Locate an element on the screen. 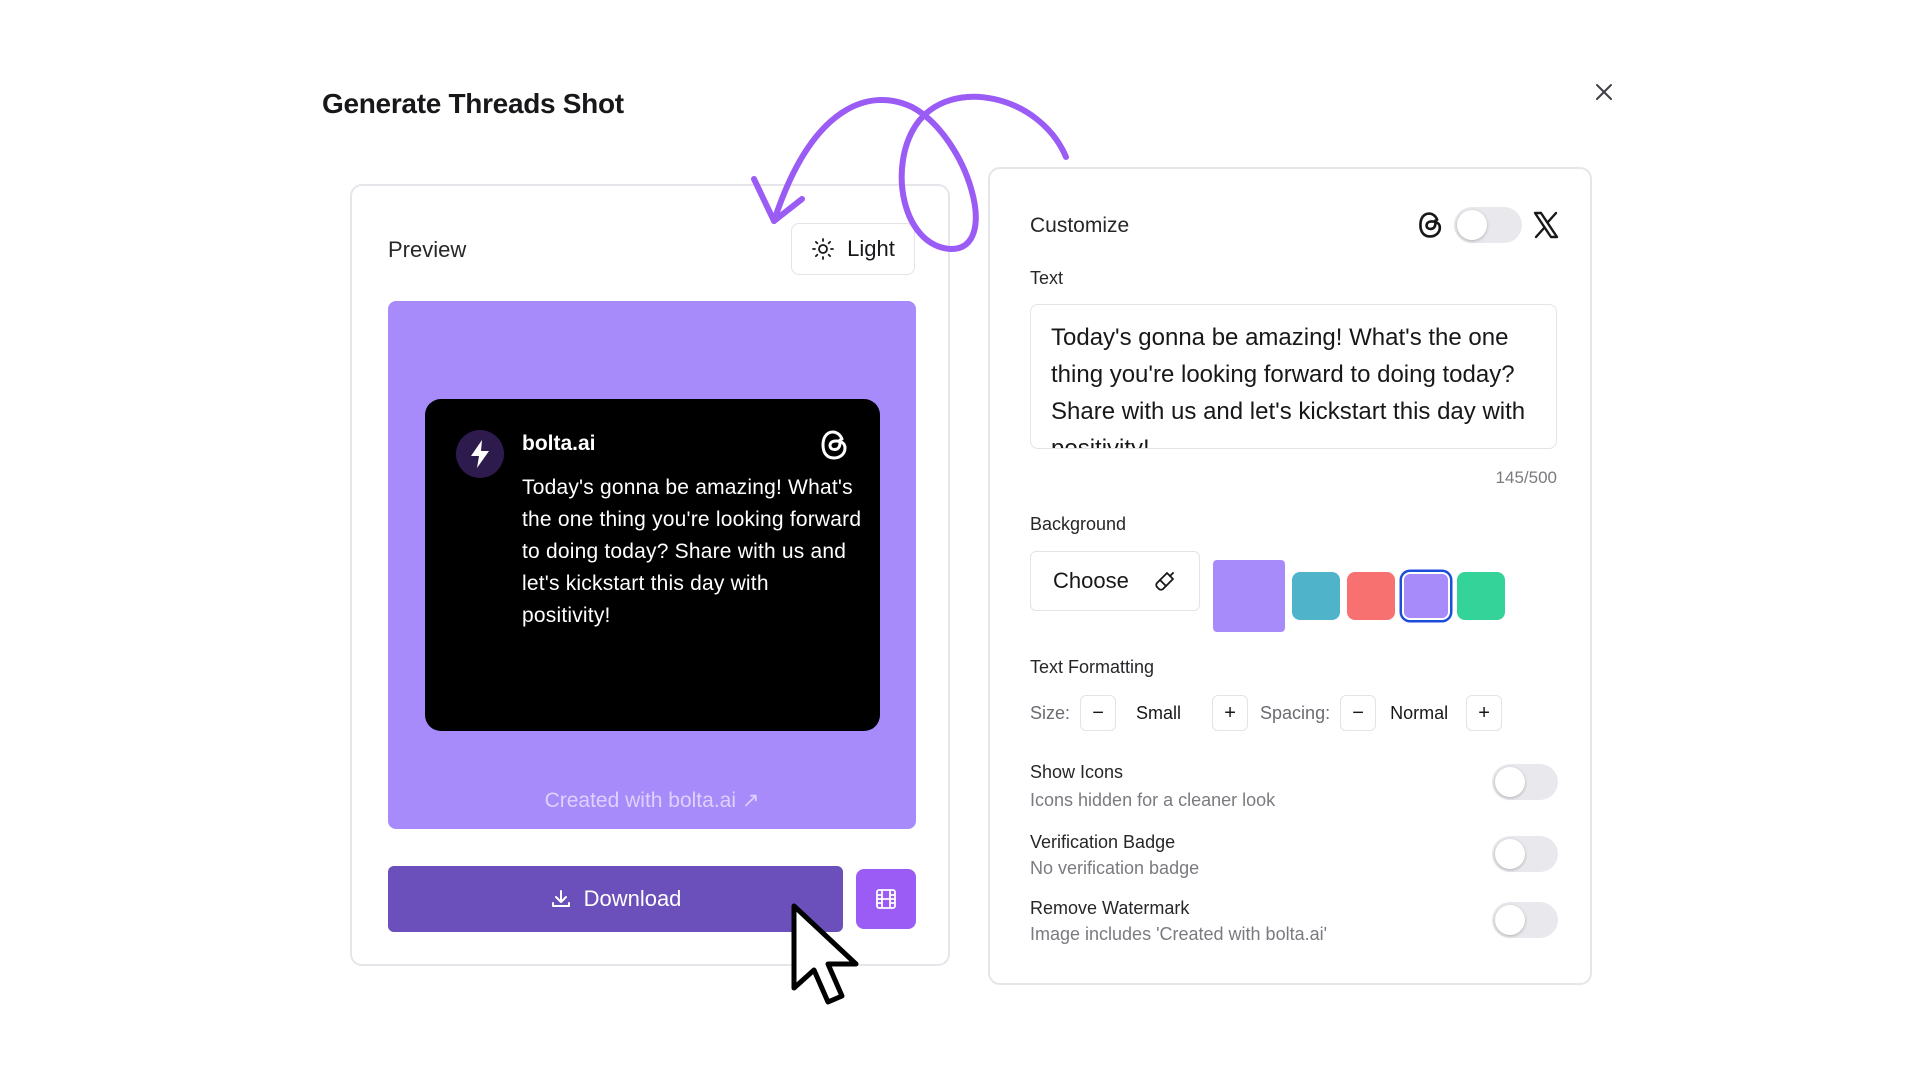  video-export-button is located at coordinates (886, 899).